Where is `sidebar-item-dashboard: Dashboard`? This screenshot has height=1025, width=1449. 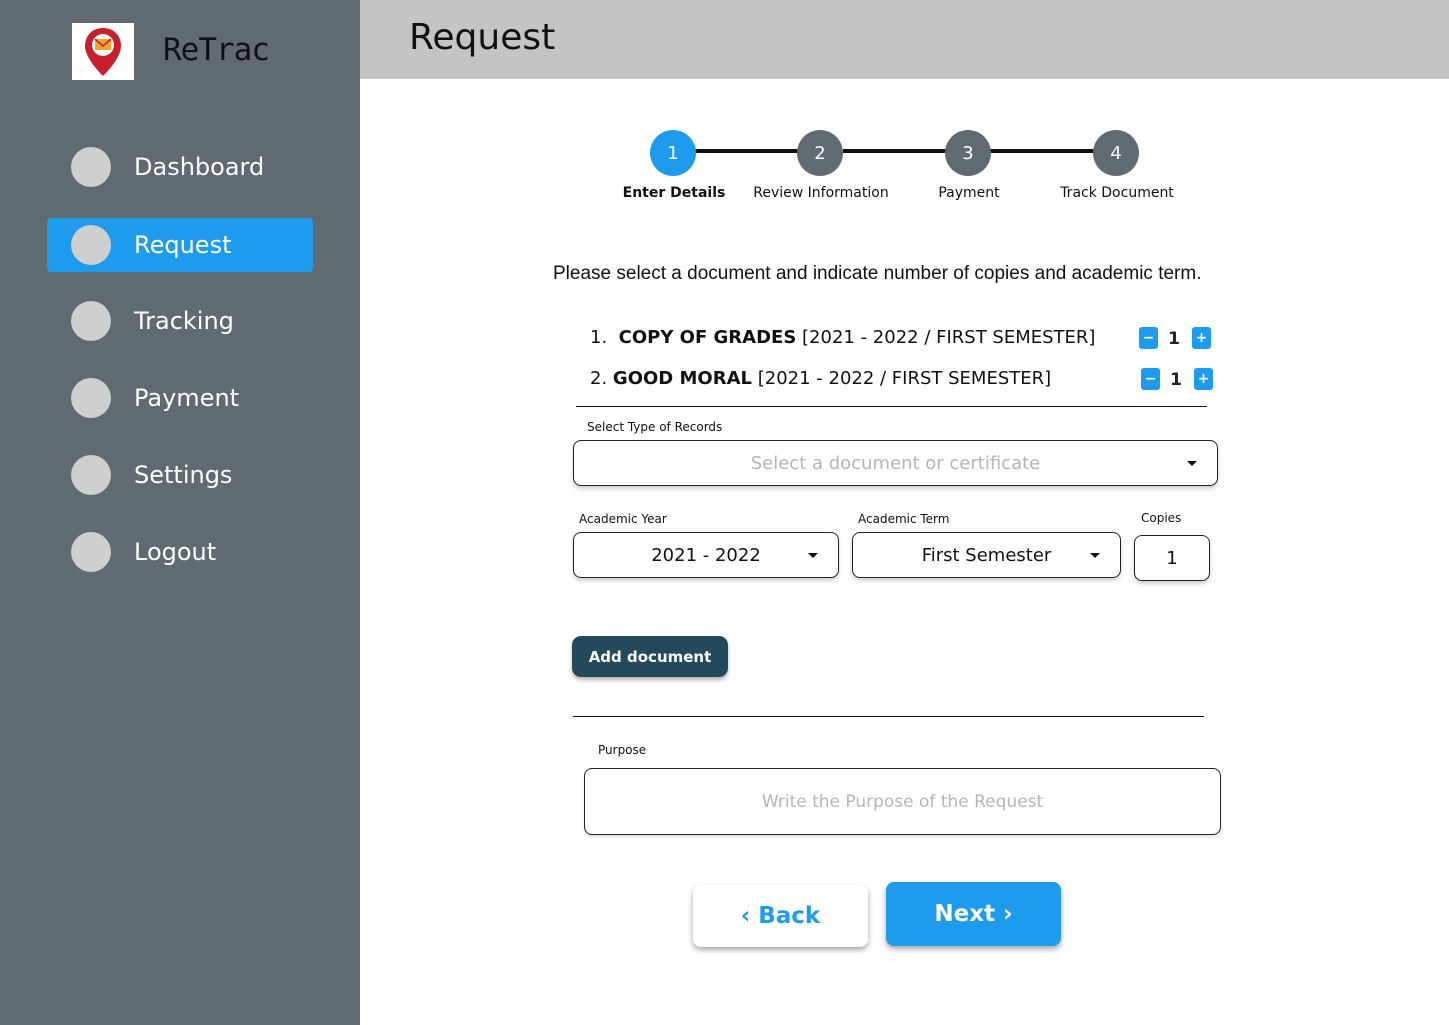 sidebar-item-dashboard: Dashboard is located at coordinates (180, 167).